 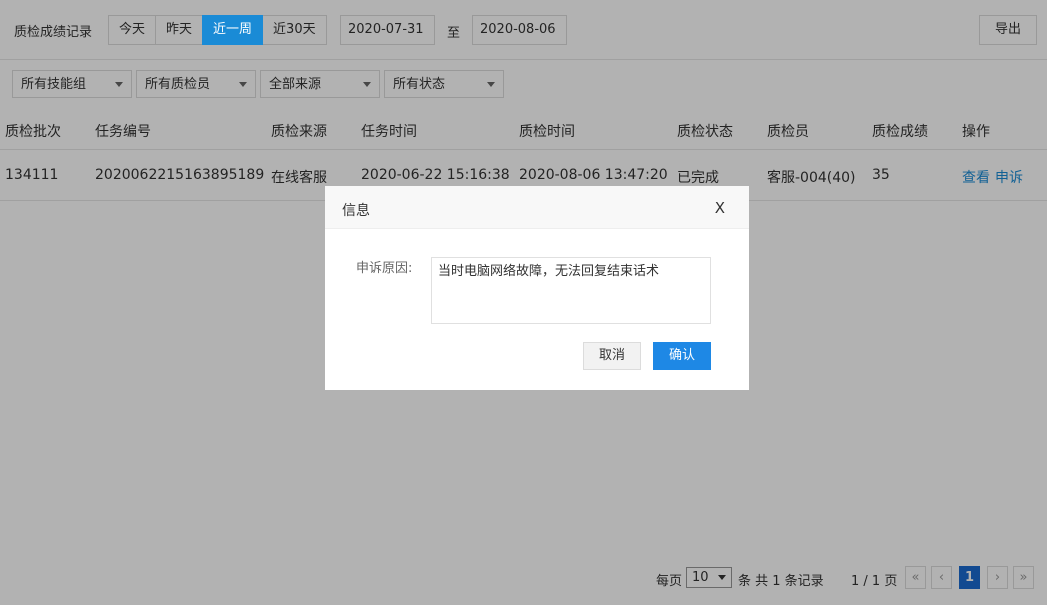 What do you see at coordinates (384, 268) in the screenshot?
I see `appeal-reason-label: 申诉原因:` at bounding box center [384, 268].